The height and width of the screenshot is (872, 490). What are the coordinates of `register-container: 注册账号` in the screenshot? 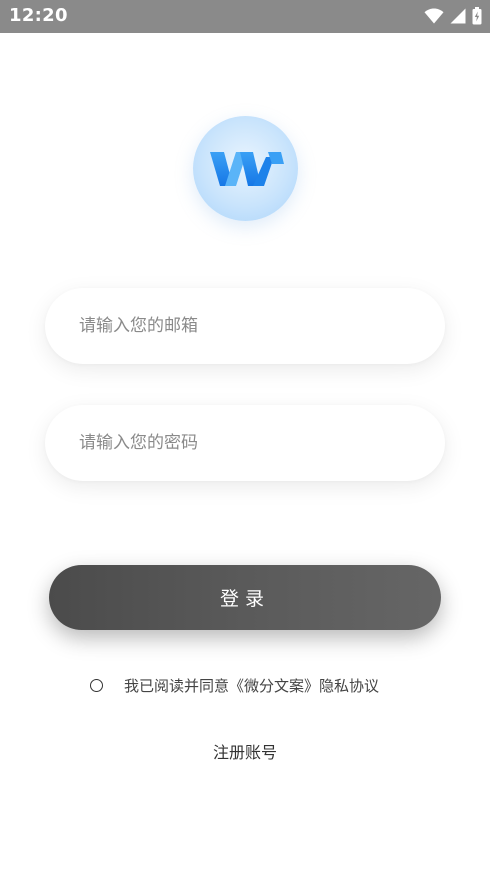 It's located at (245, 751).